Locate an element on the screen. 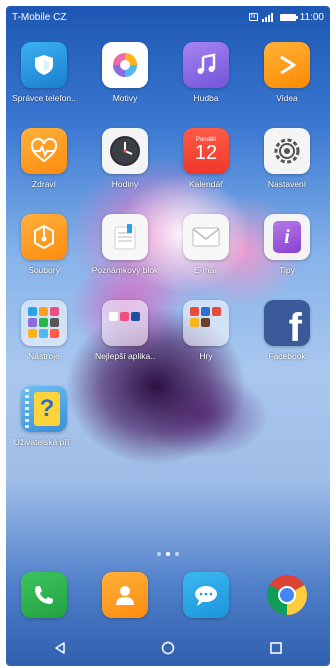 The height and width of the screenshot is (668, 336). music-note-icon is located at coordinates (206, 65).